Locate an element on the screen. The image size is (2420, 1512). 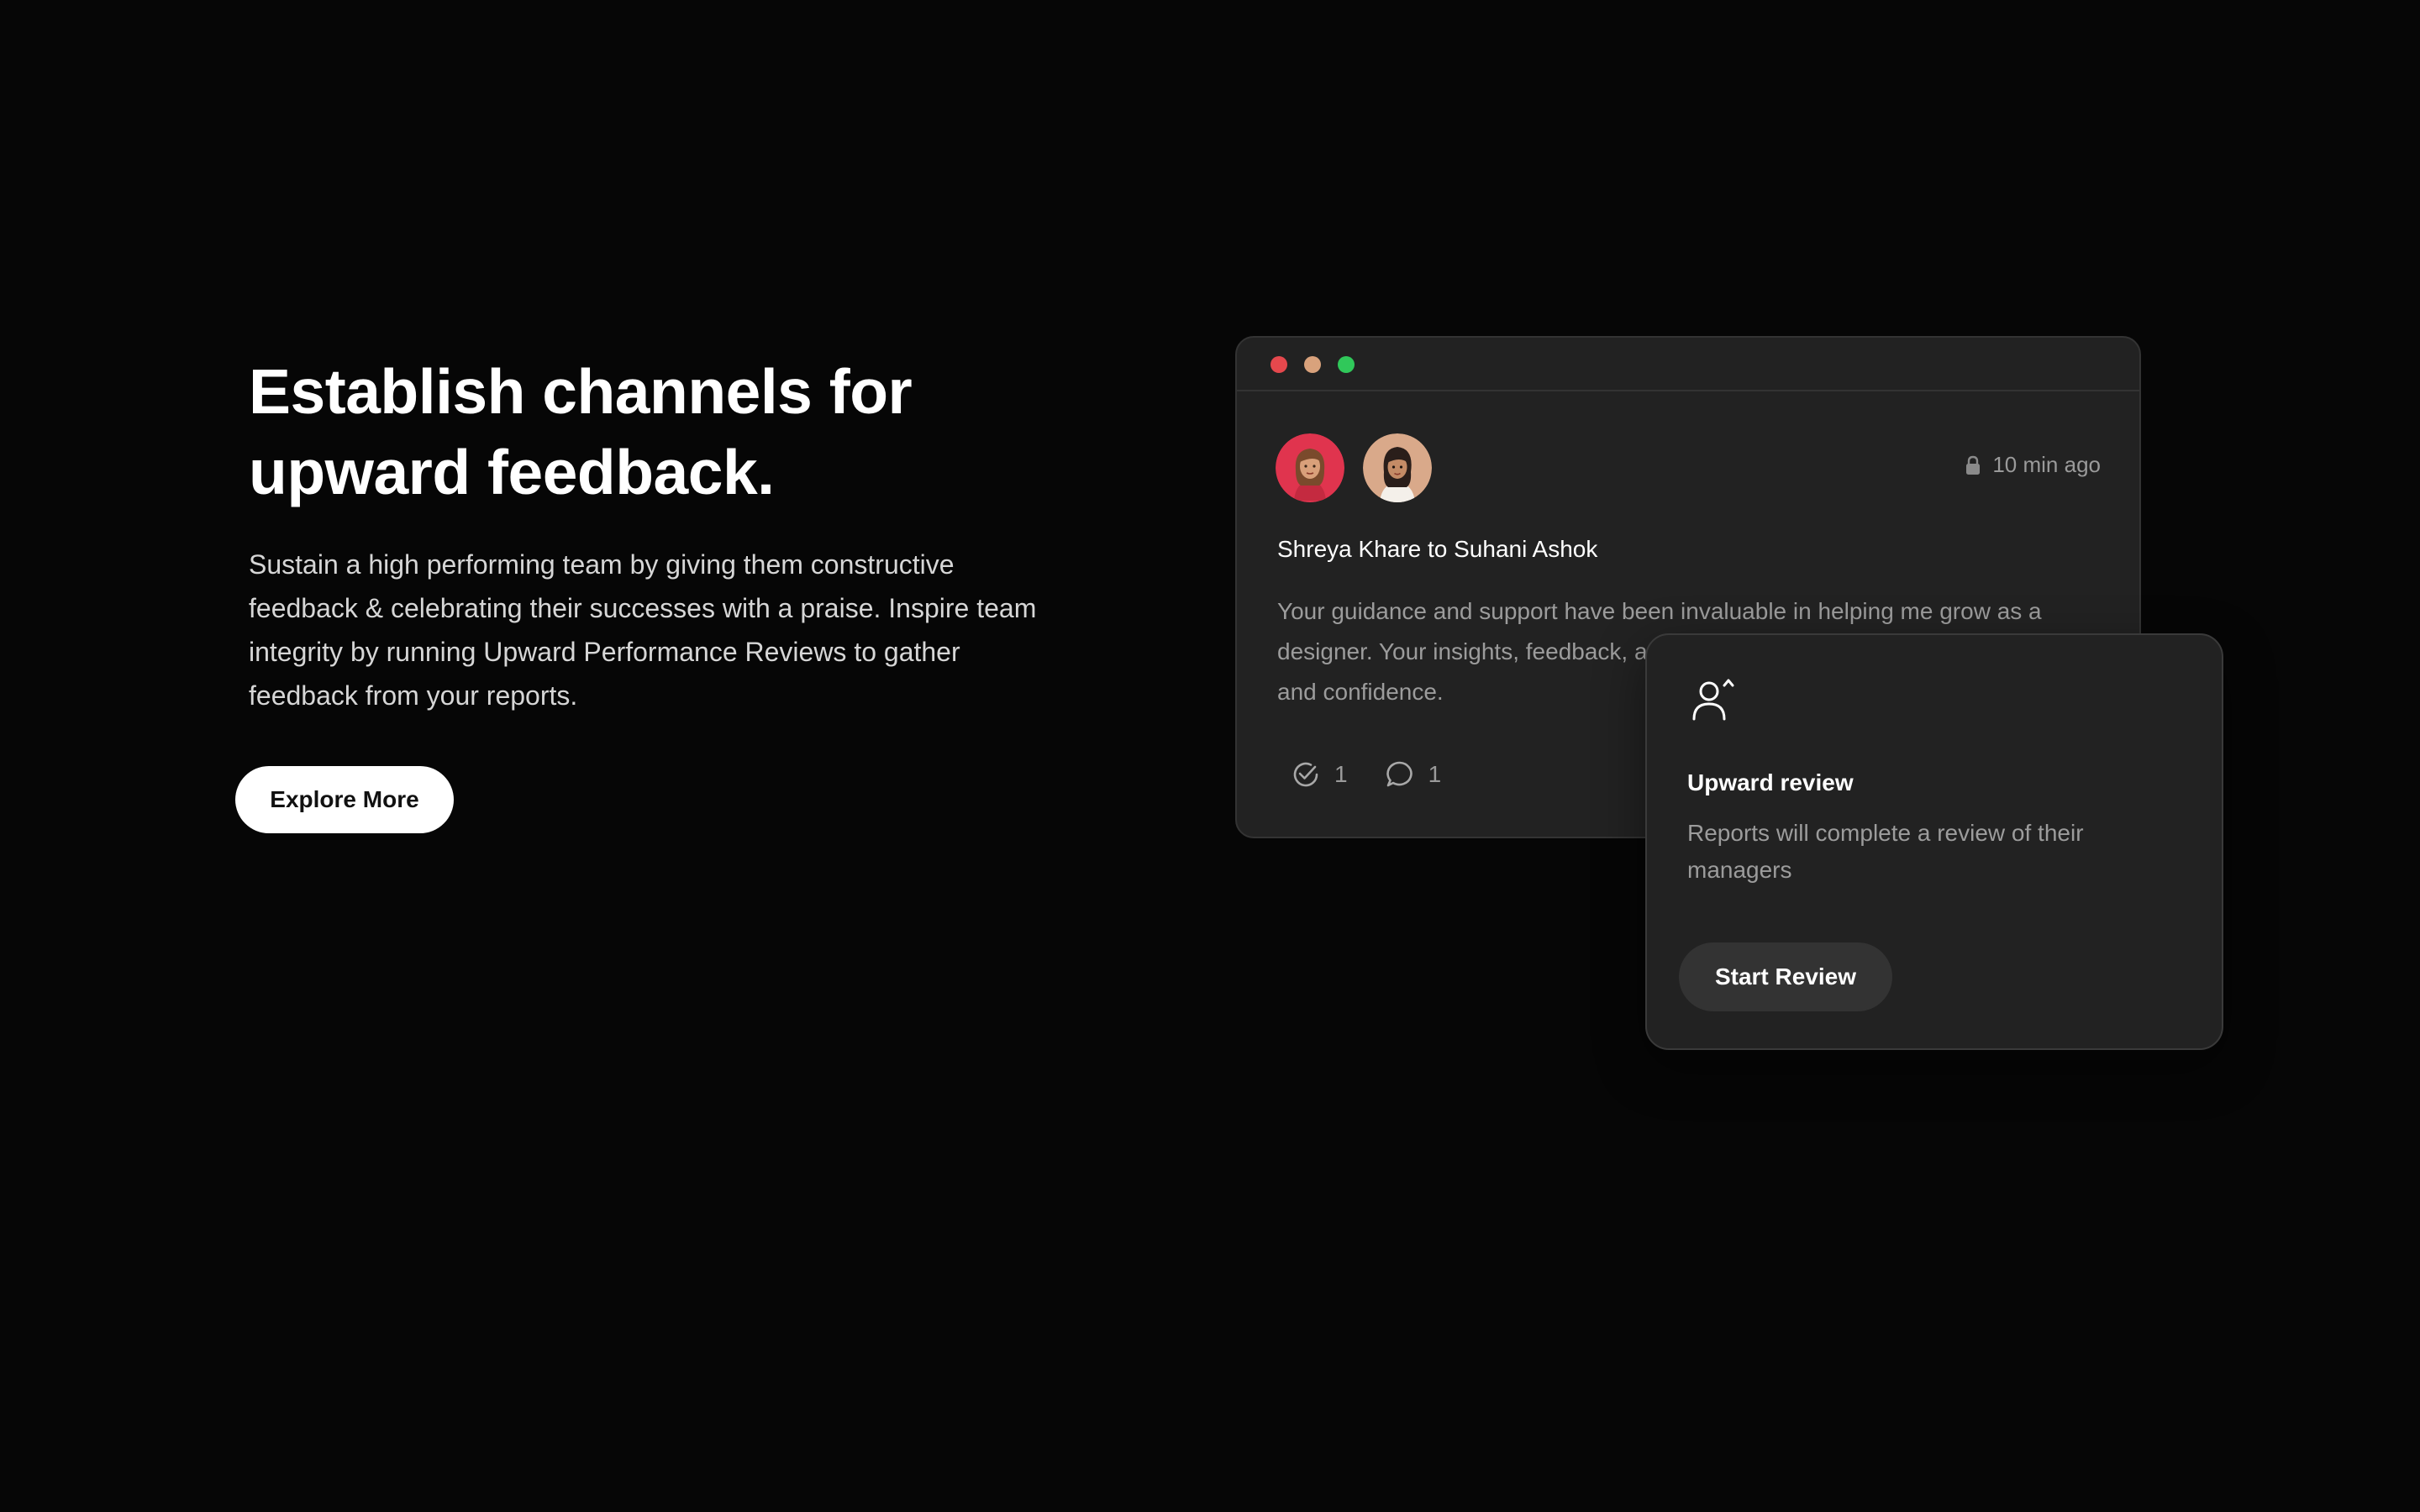
hero-title: Establish channels for upward feedback. is located at coordinates (660, 431).